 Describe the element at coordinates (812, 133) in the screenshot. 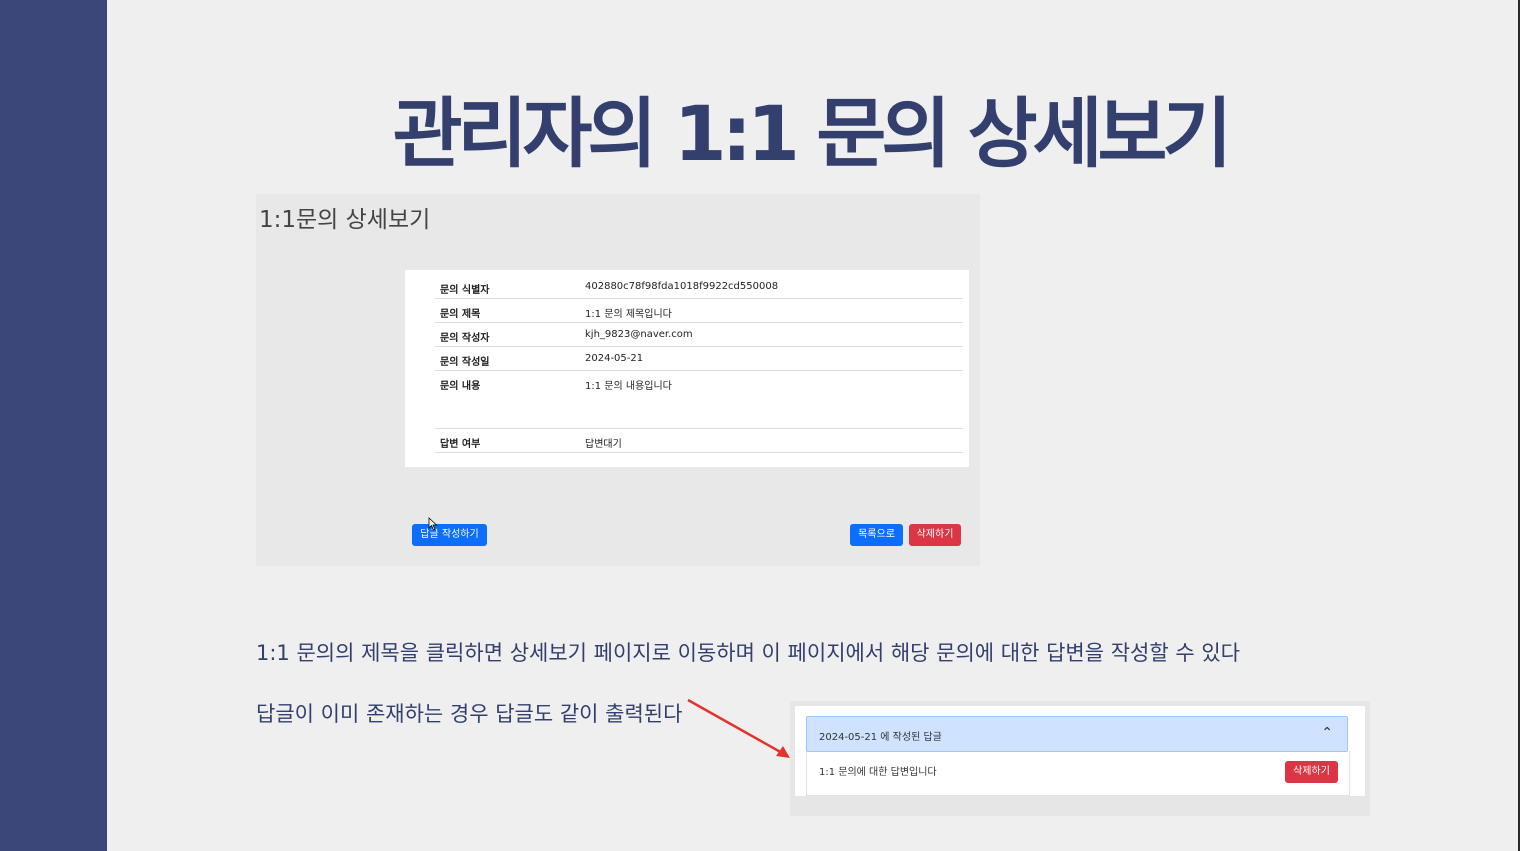

I see `slide-title: 관리자의 1:1 문의 상세보기` at that location.